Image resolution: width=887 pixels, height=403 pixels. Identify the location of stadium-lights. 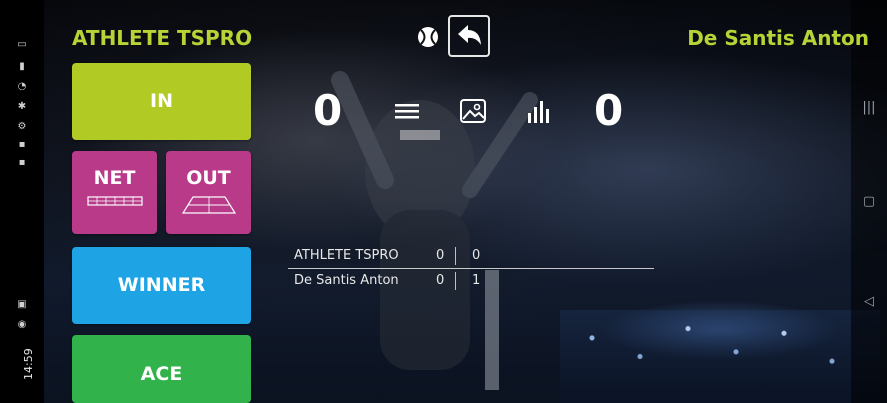
(720, 356).